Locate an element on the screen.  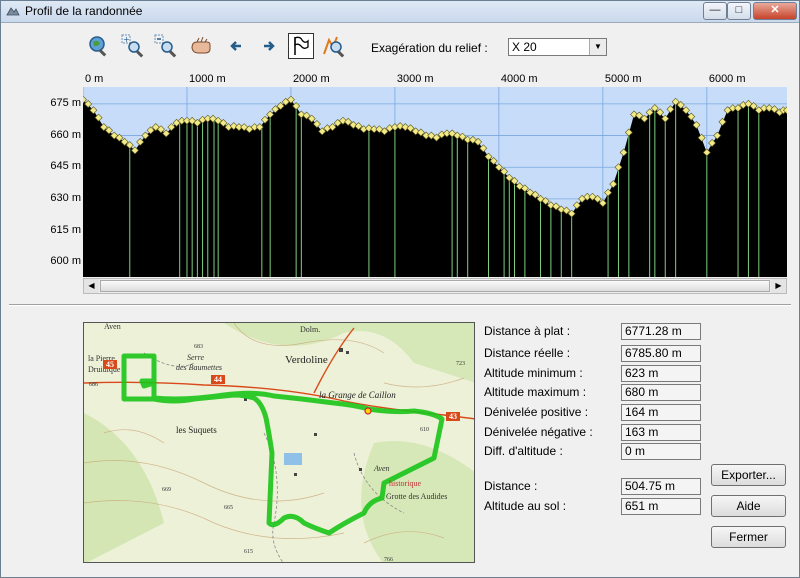
zoom-globe-icon is located at coordinates (98, 46).